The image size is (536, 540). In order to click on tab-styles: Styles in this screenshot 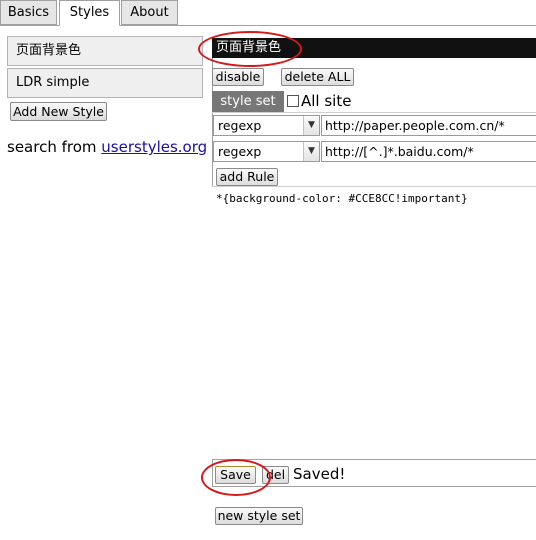, I will do `click(89, 13)`.